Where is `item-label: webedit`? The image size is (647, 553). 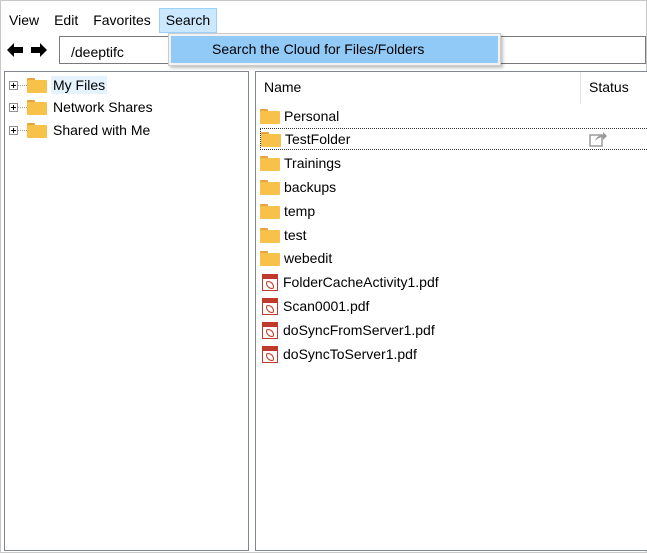
item-label: webedit is located at coordinates (308, 258).